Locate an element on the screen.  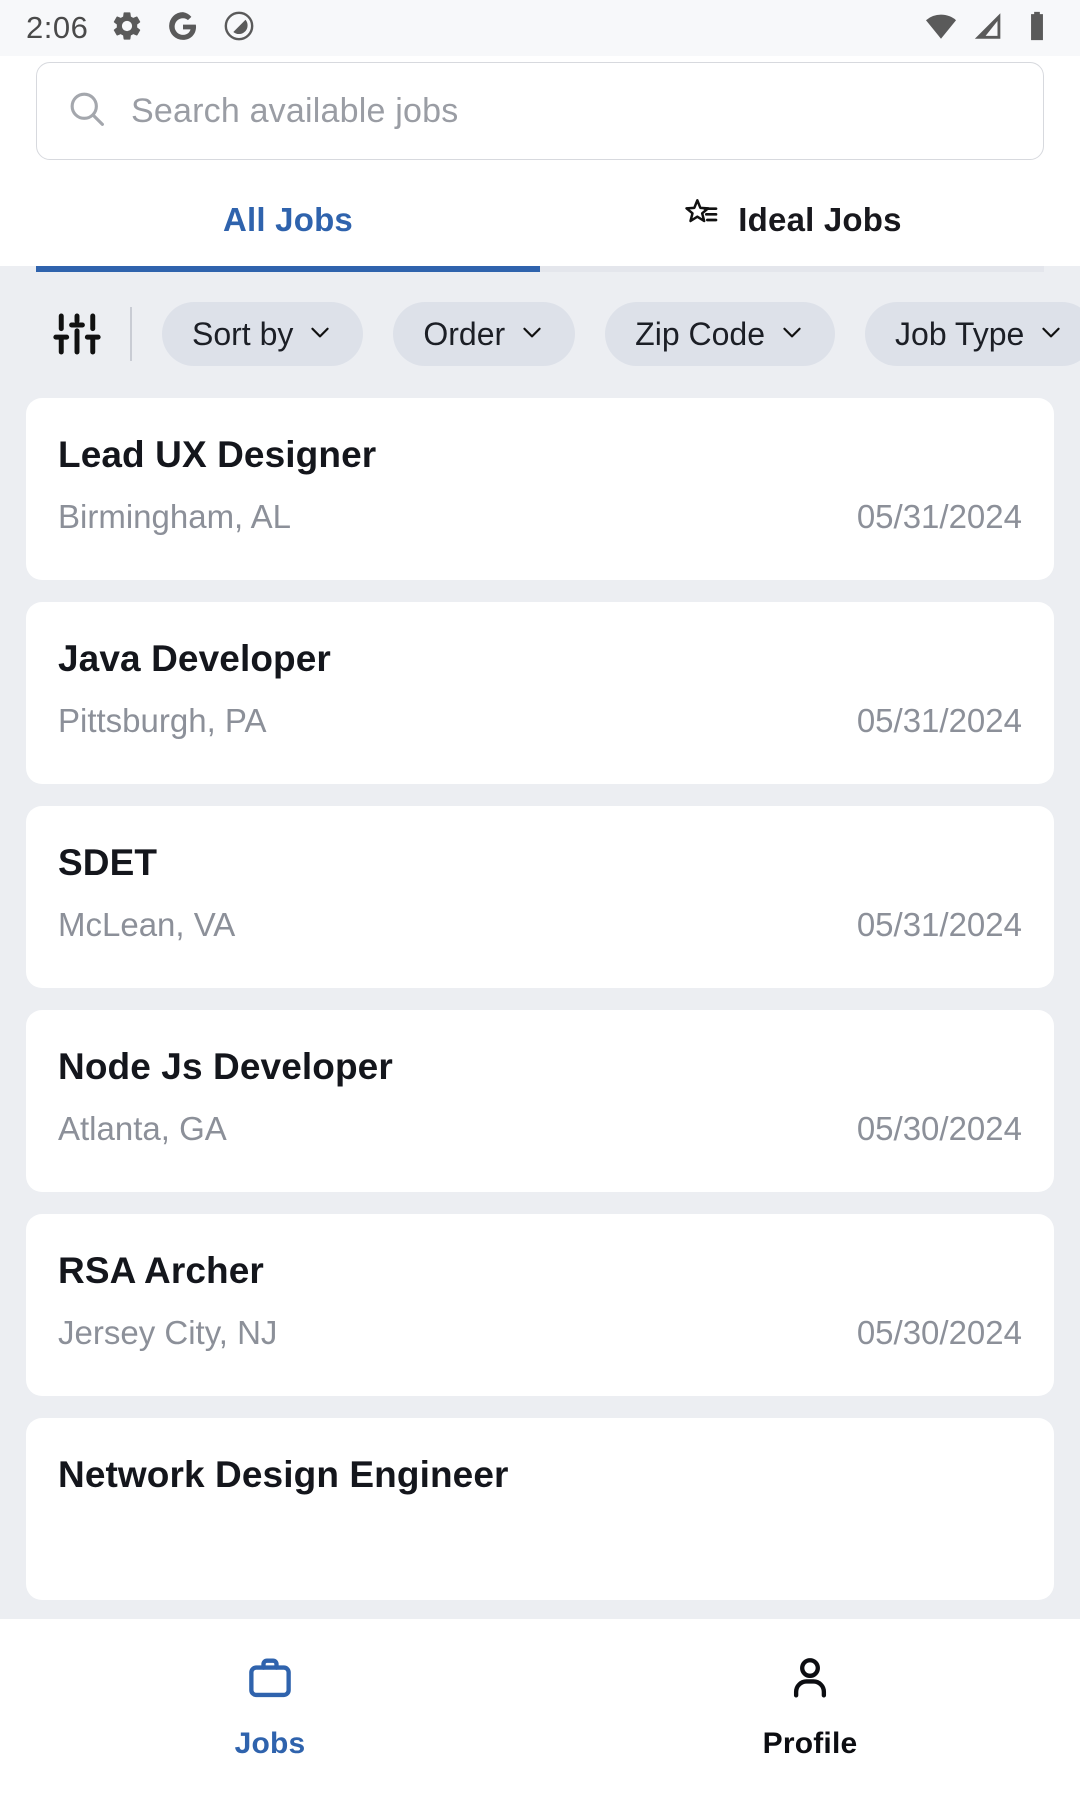
nav-item-jobs: Jobs is located at coordinates (270, 1706).